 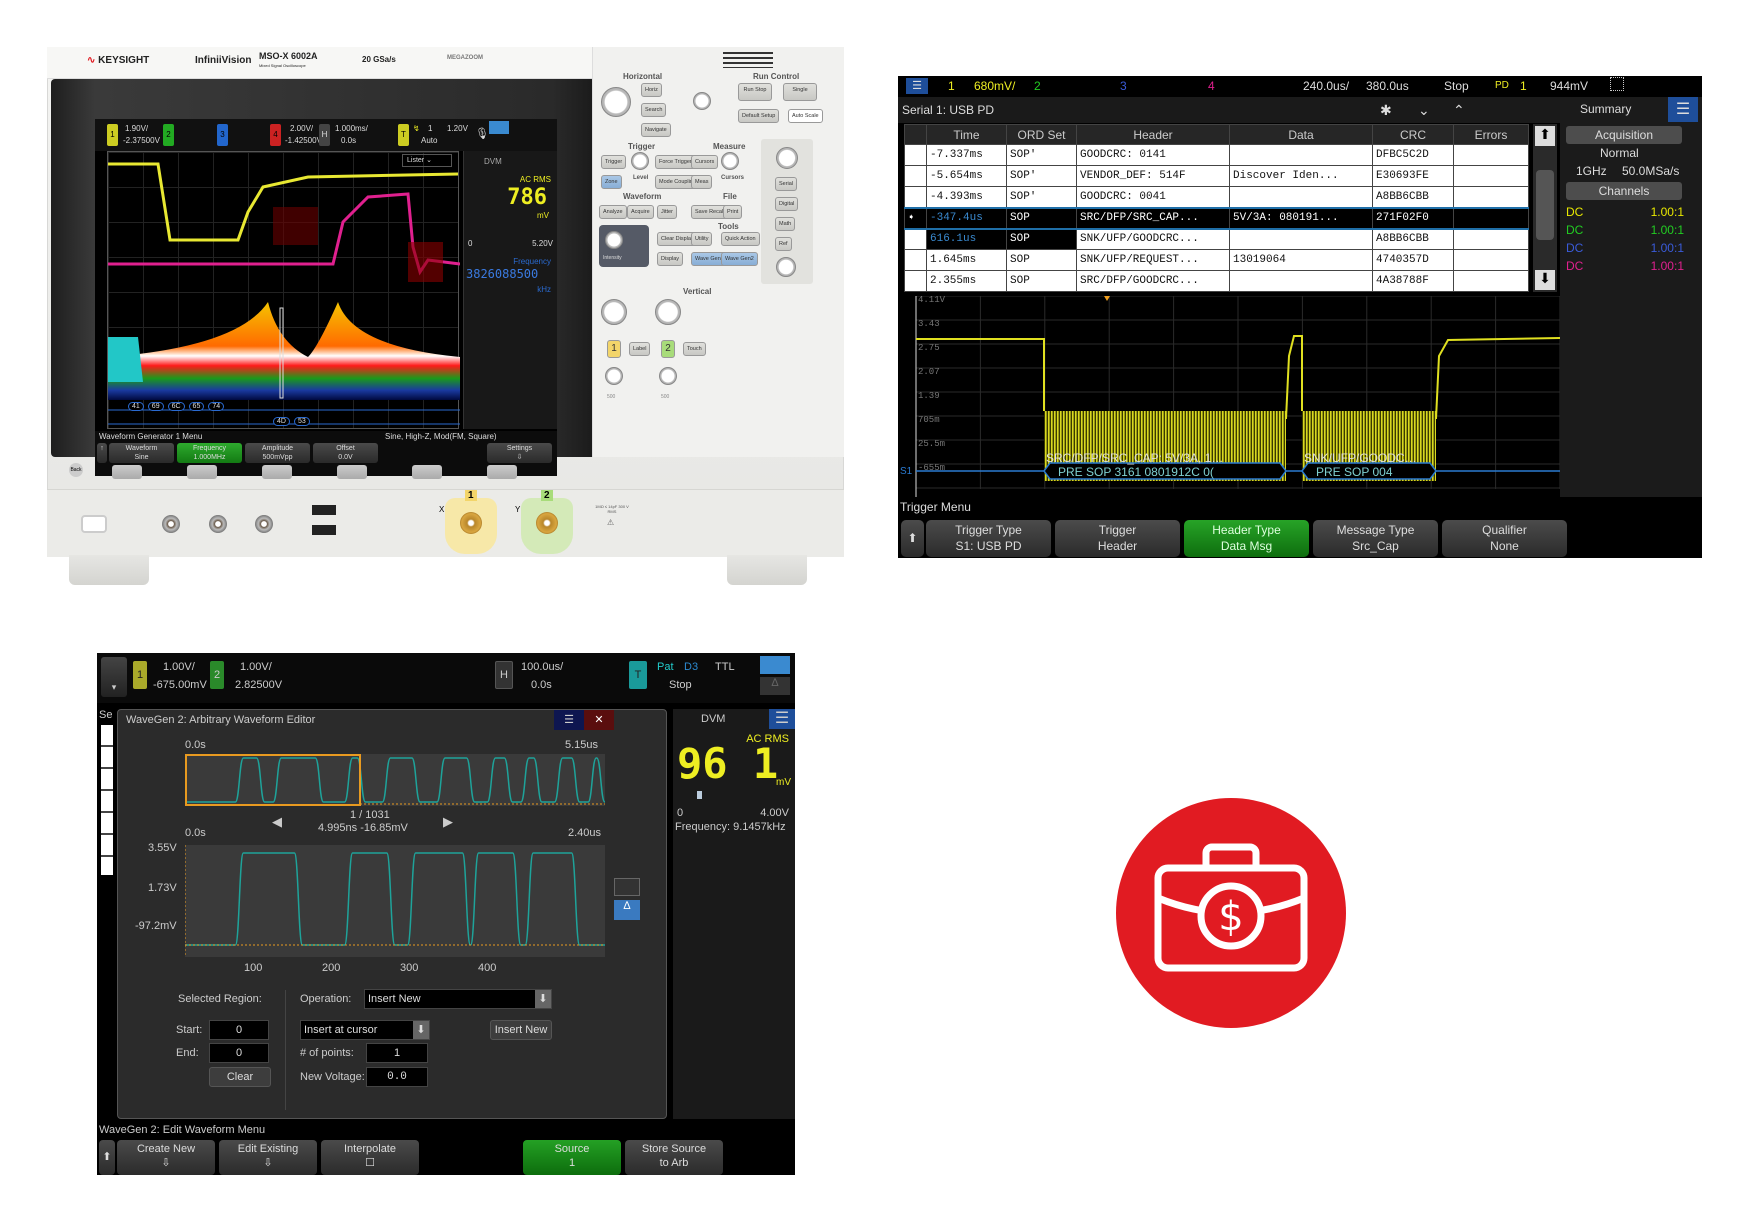 What do you see at coordinates (370, 1157) in the screenshot?
I see `softkey-interpolate: Interpolate ☐` at bounding box center [370, 1157].